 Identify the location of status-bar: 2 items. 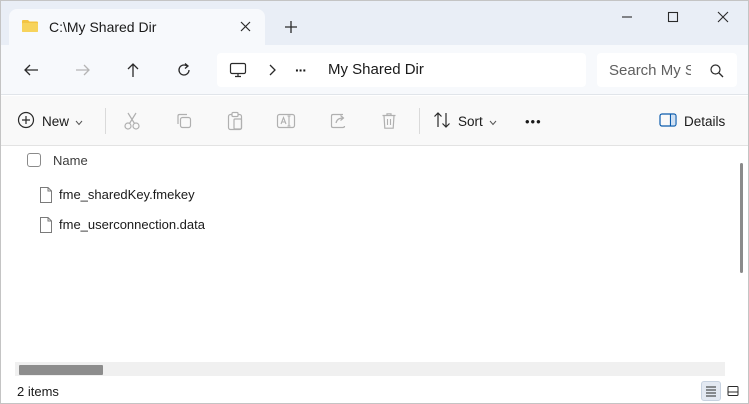
(374, 391).